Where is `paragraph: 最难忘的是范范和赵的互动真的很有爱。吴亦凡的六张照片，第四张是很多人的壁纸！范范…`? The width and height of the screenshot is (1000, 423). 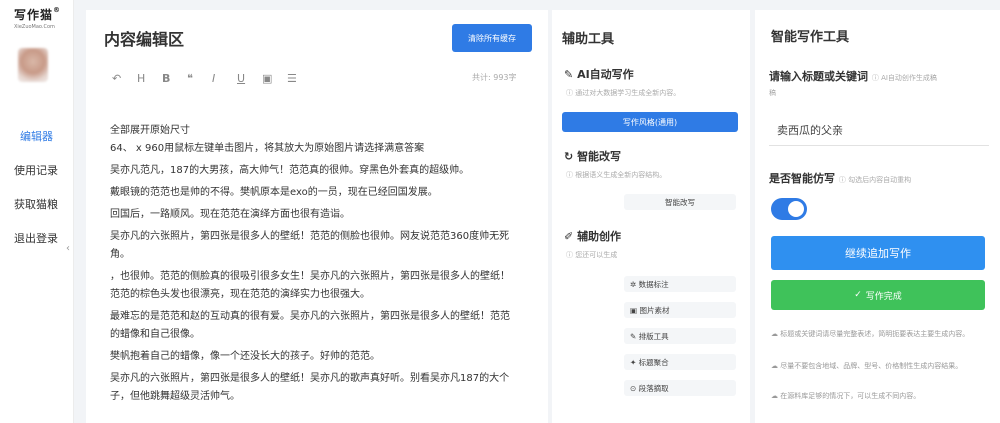
paragraph: 最难忘的是范范和赵的互动真的很有爱。吴亦凡的六张照片，第四张是很多人的壁纸！范范… is located at coordinates (310, 325).